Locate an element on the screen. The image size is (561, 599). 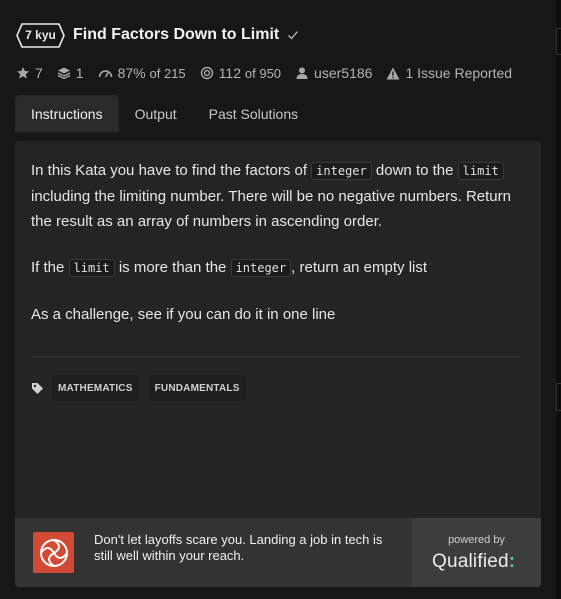
right-edge-scrollbar is located at coordinates (558, 299).